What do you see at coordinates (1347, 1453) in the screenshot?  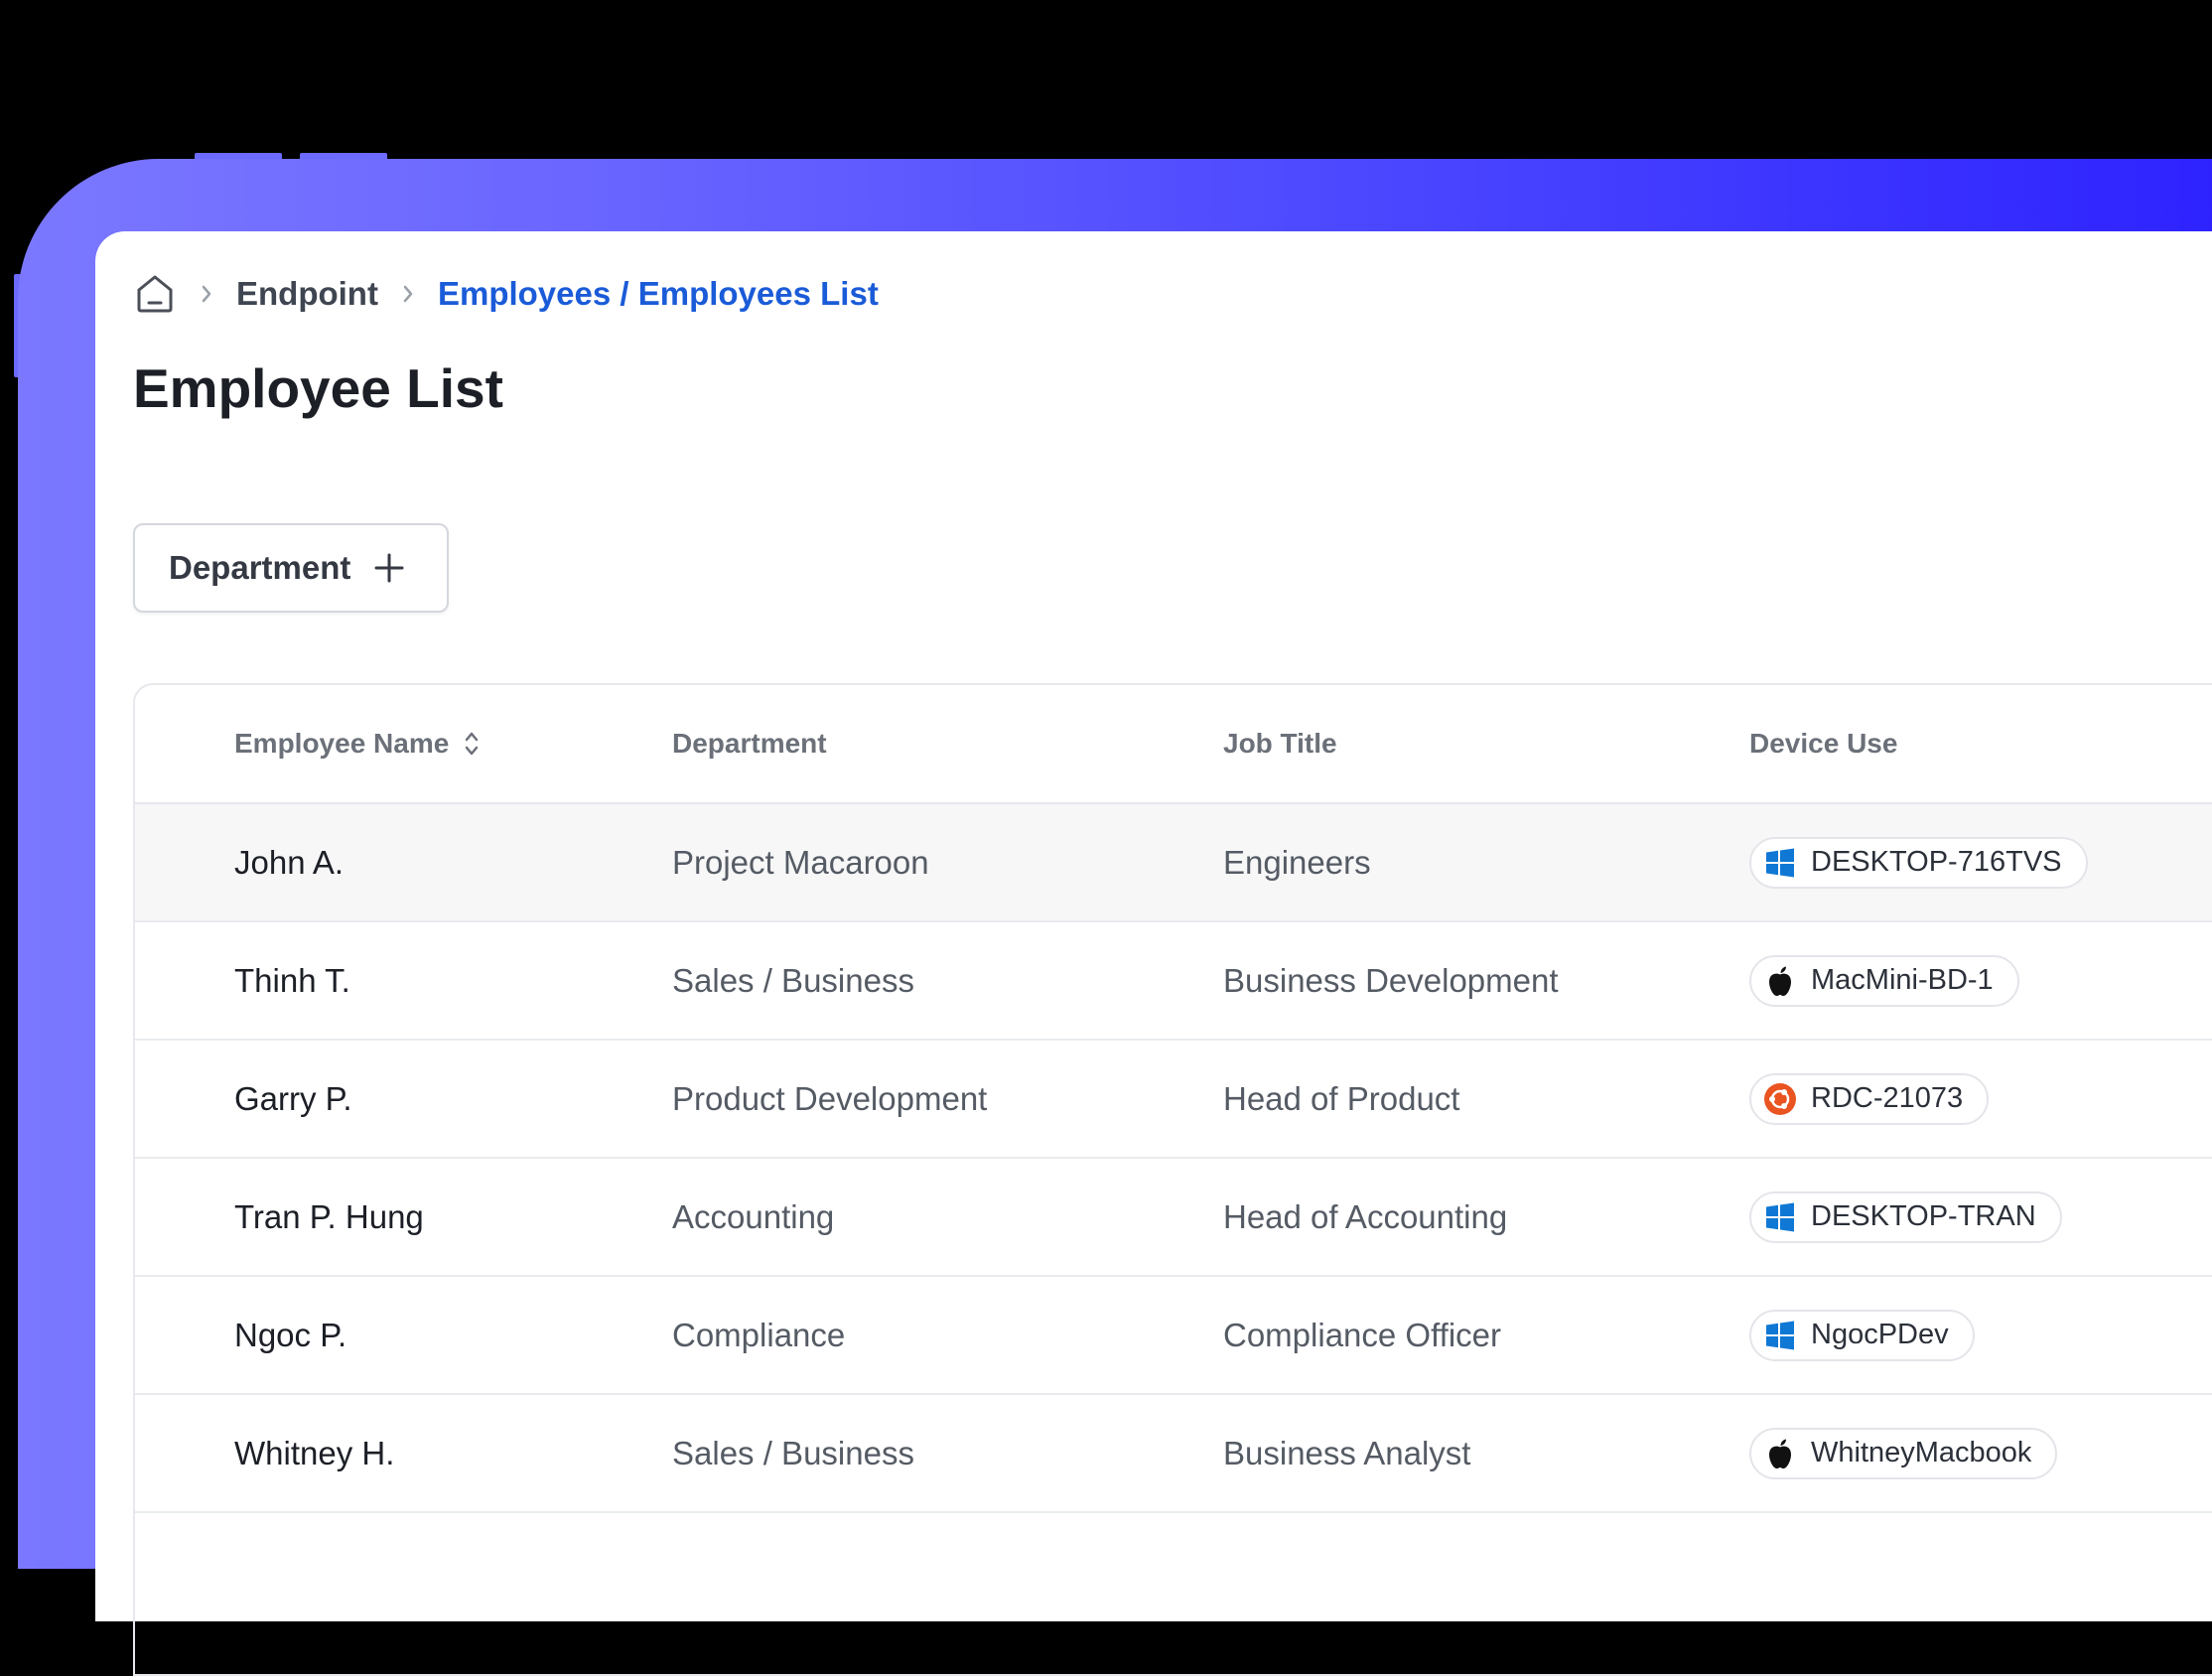 I see `employee-job-title: Business Analyst` at bounding box center [1347, 1453].